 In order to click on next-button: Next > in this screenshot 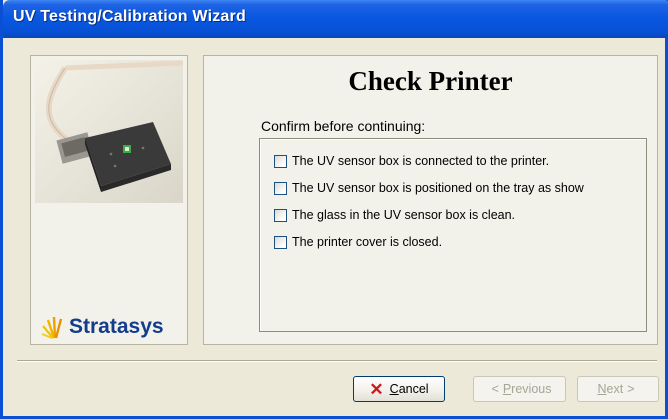, I will do `click(618, 389)`.